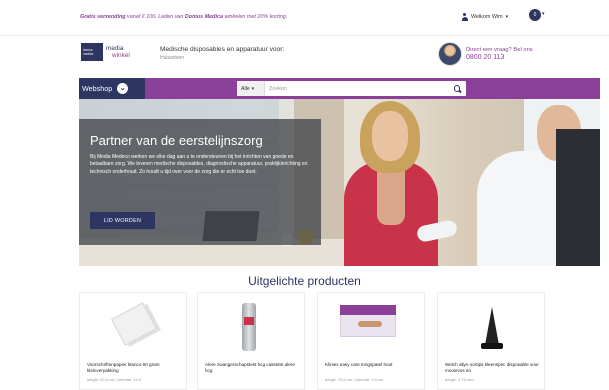 The width and height of the screenshot is (609, 390). I want to click on contact-question: Direct een vraag? Bel ons, so click(499, 50).